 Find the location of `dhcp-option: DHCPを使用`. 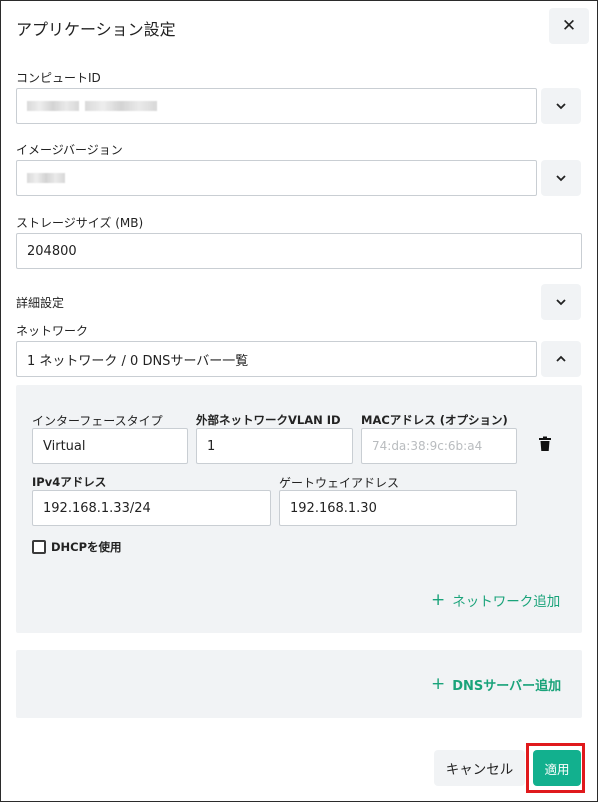

dhcp-option: DHCPを使用 is located at coordinates (77, 547).